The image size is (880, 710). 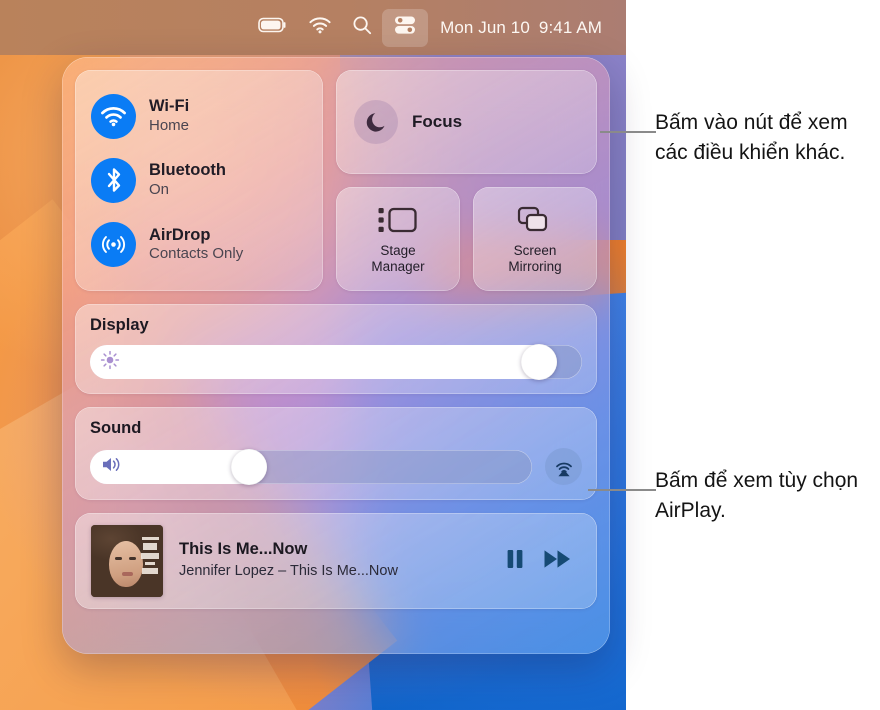 What do you see at coordinates (751, 137) in the screenshot?
I see `callout-other-controls: Bấm vào nút để xem các điều khiển khác.` at bounding box center [751, 137].